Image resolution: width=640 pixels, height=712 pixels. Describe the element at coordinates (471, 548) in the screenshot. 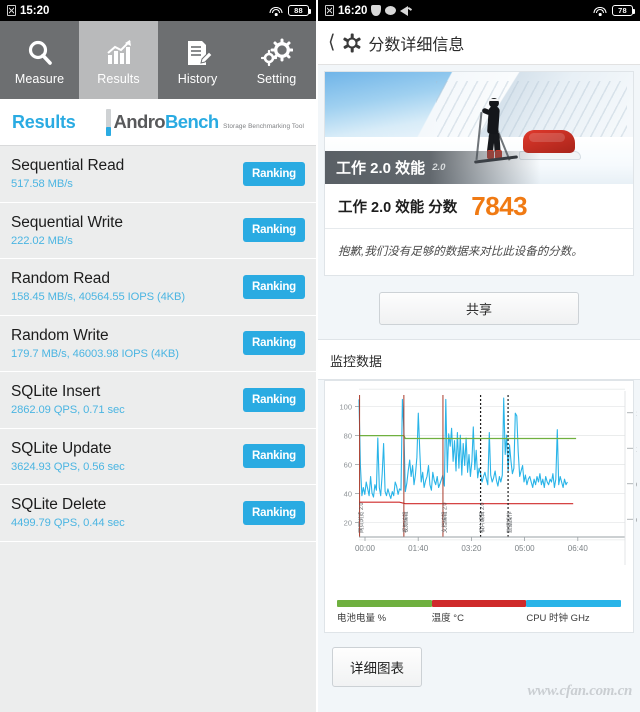

I see `svg-text: 03:20` at that location.